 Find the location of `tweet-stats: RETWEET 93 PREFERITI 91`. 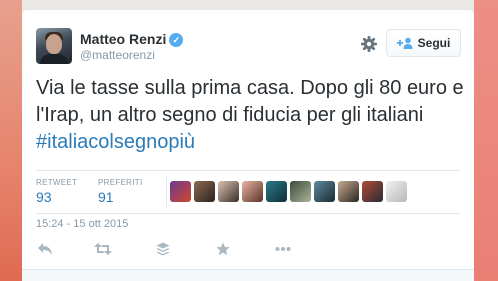

tweet-stats: RETWEET 93 PREFERITI 91 is located at coordinates (248, 192).